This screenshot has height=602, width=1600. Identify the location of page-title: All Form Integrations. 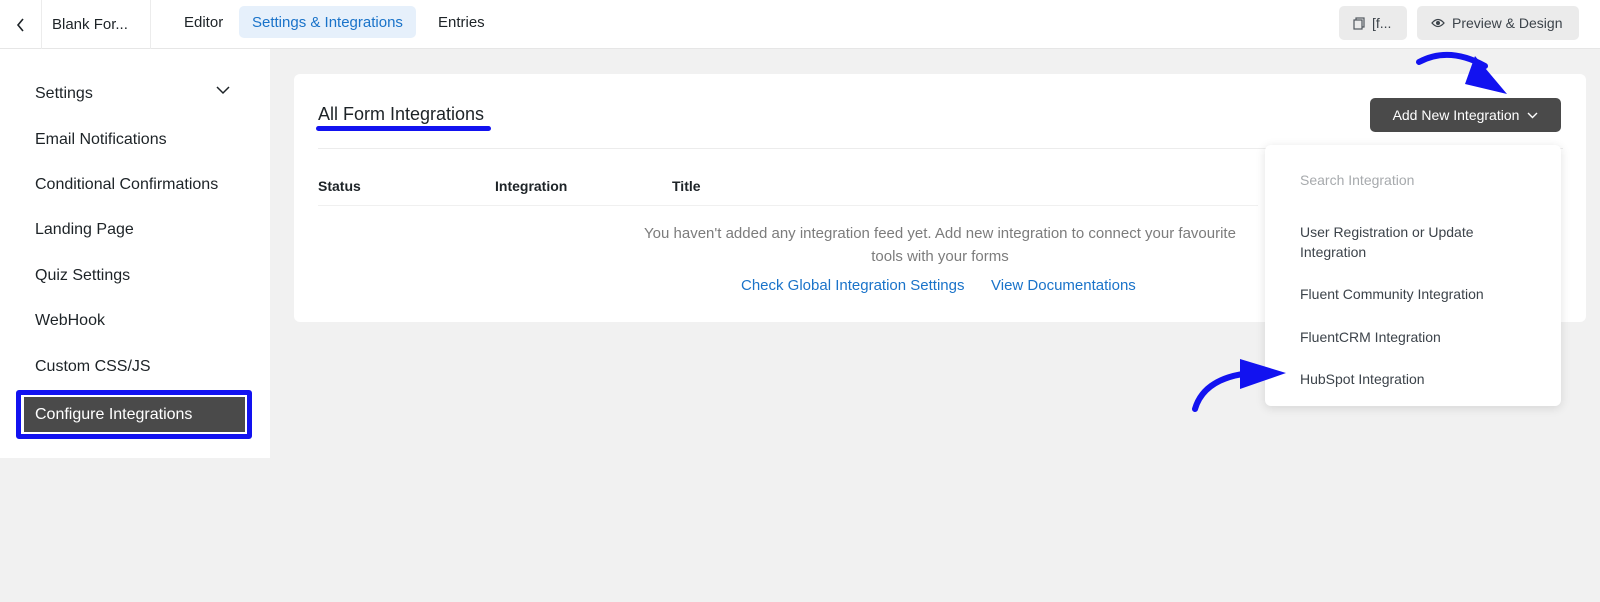
(401, 114).